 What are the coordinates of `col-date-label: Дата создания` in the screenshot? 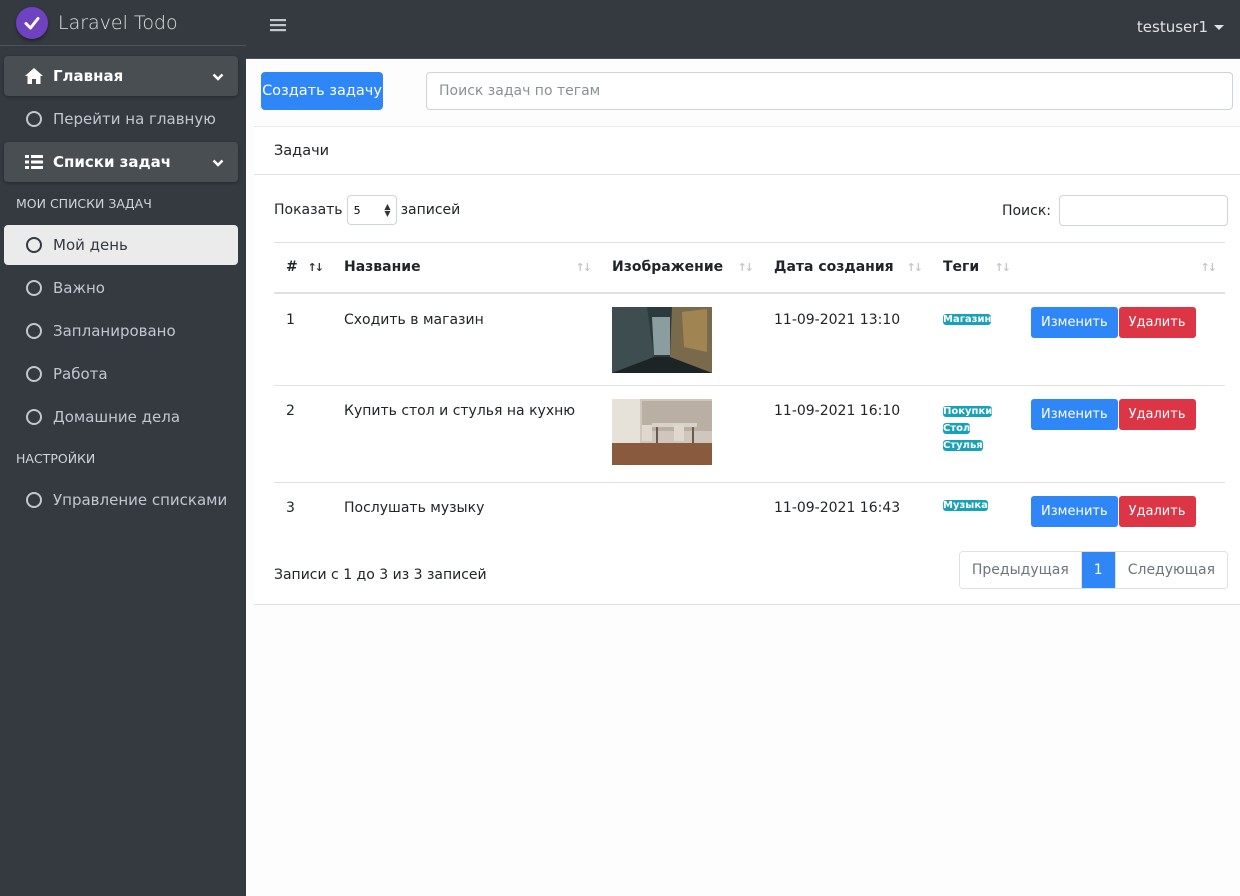 It's located at (834, 267).